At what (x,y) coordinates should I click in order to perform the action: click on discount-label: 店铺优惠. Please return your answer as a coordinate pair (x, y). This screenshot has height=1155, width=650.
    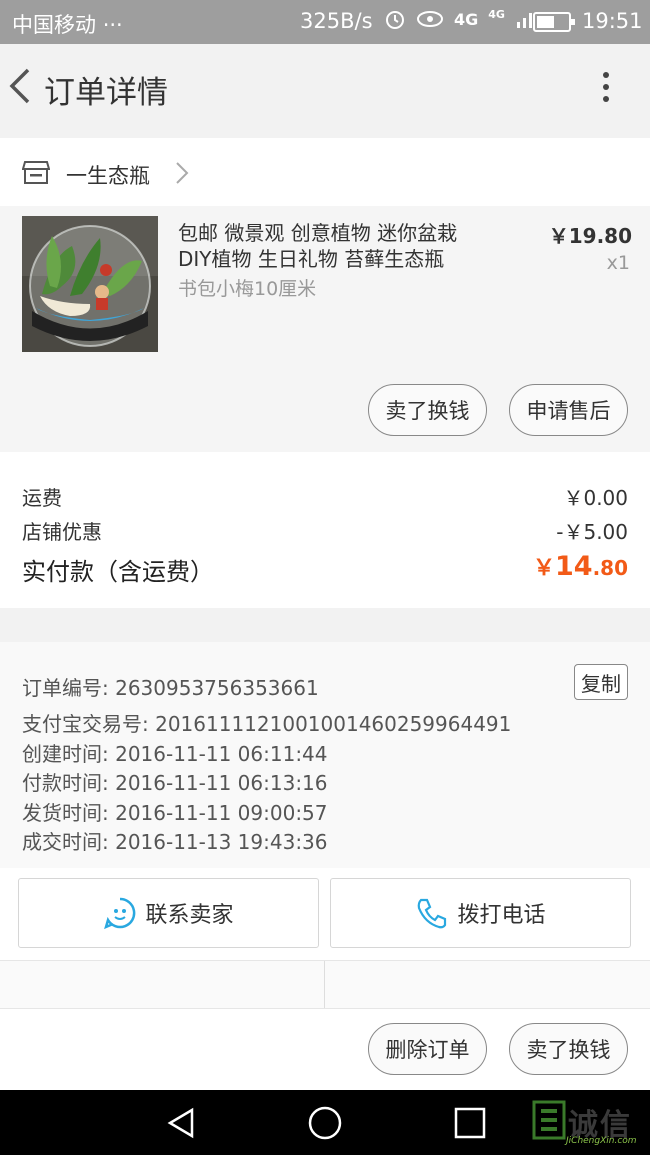
    Looking at the image, I should click on (62, 532).